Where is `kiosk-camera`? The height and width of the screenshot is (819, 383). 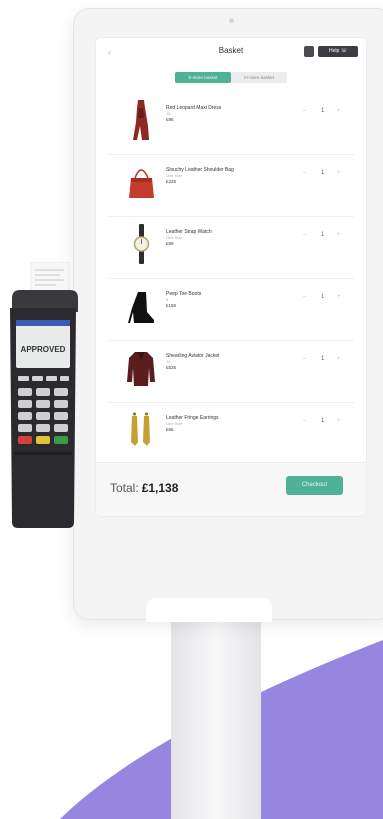
kiosk-camera is located at coordinates (231, 20).